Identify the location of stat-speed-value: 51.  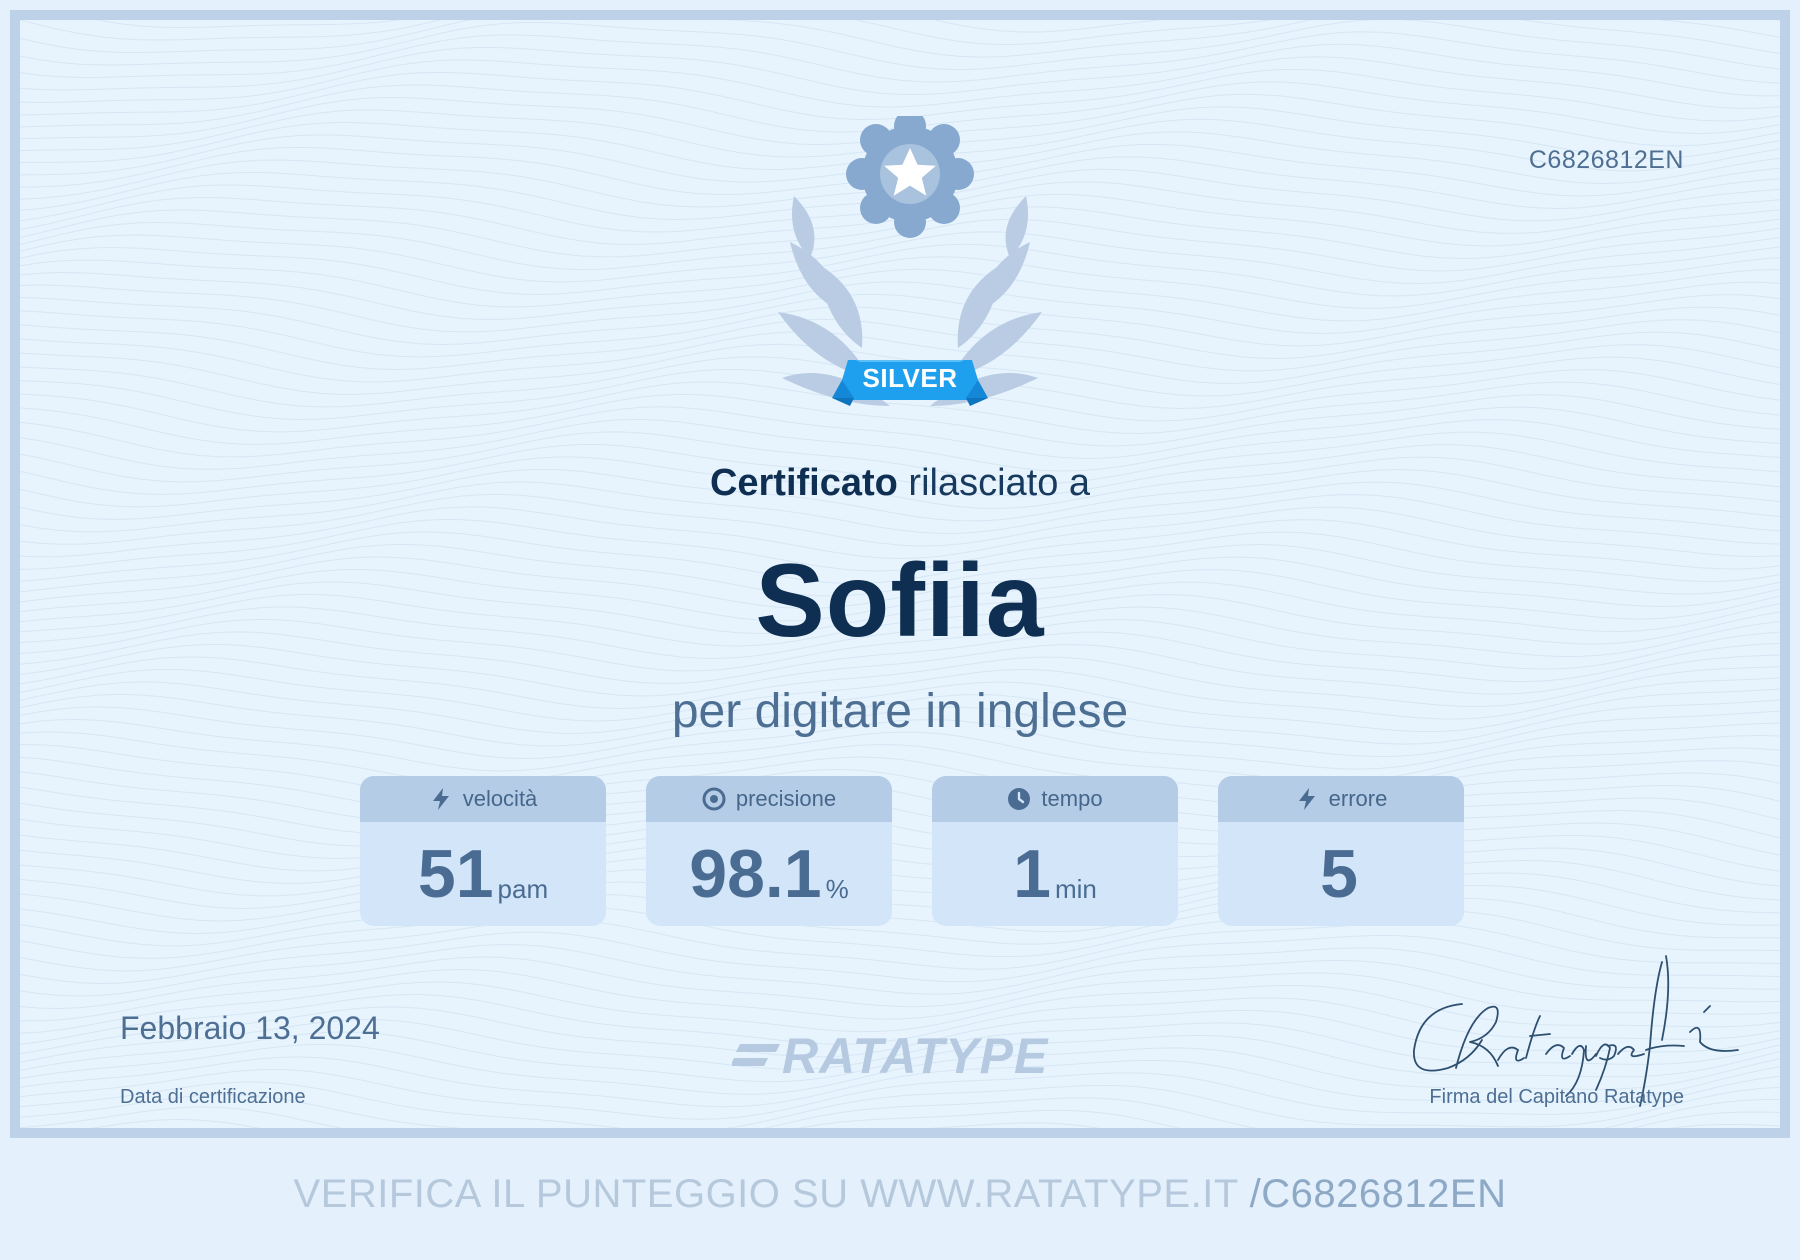
(455, 874).